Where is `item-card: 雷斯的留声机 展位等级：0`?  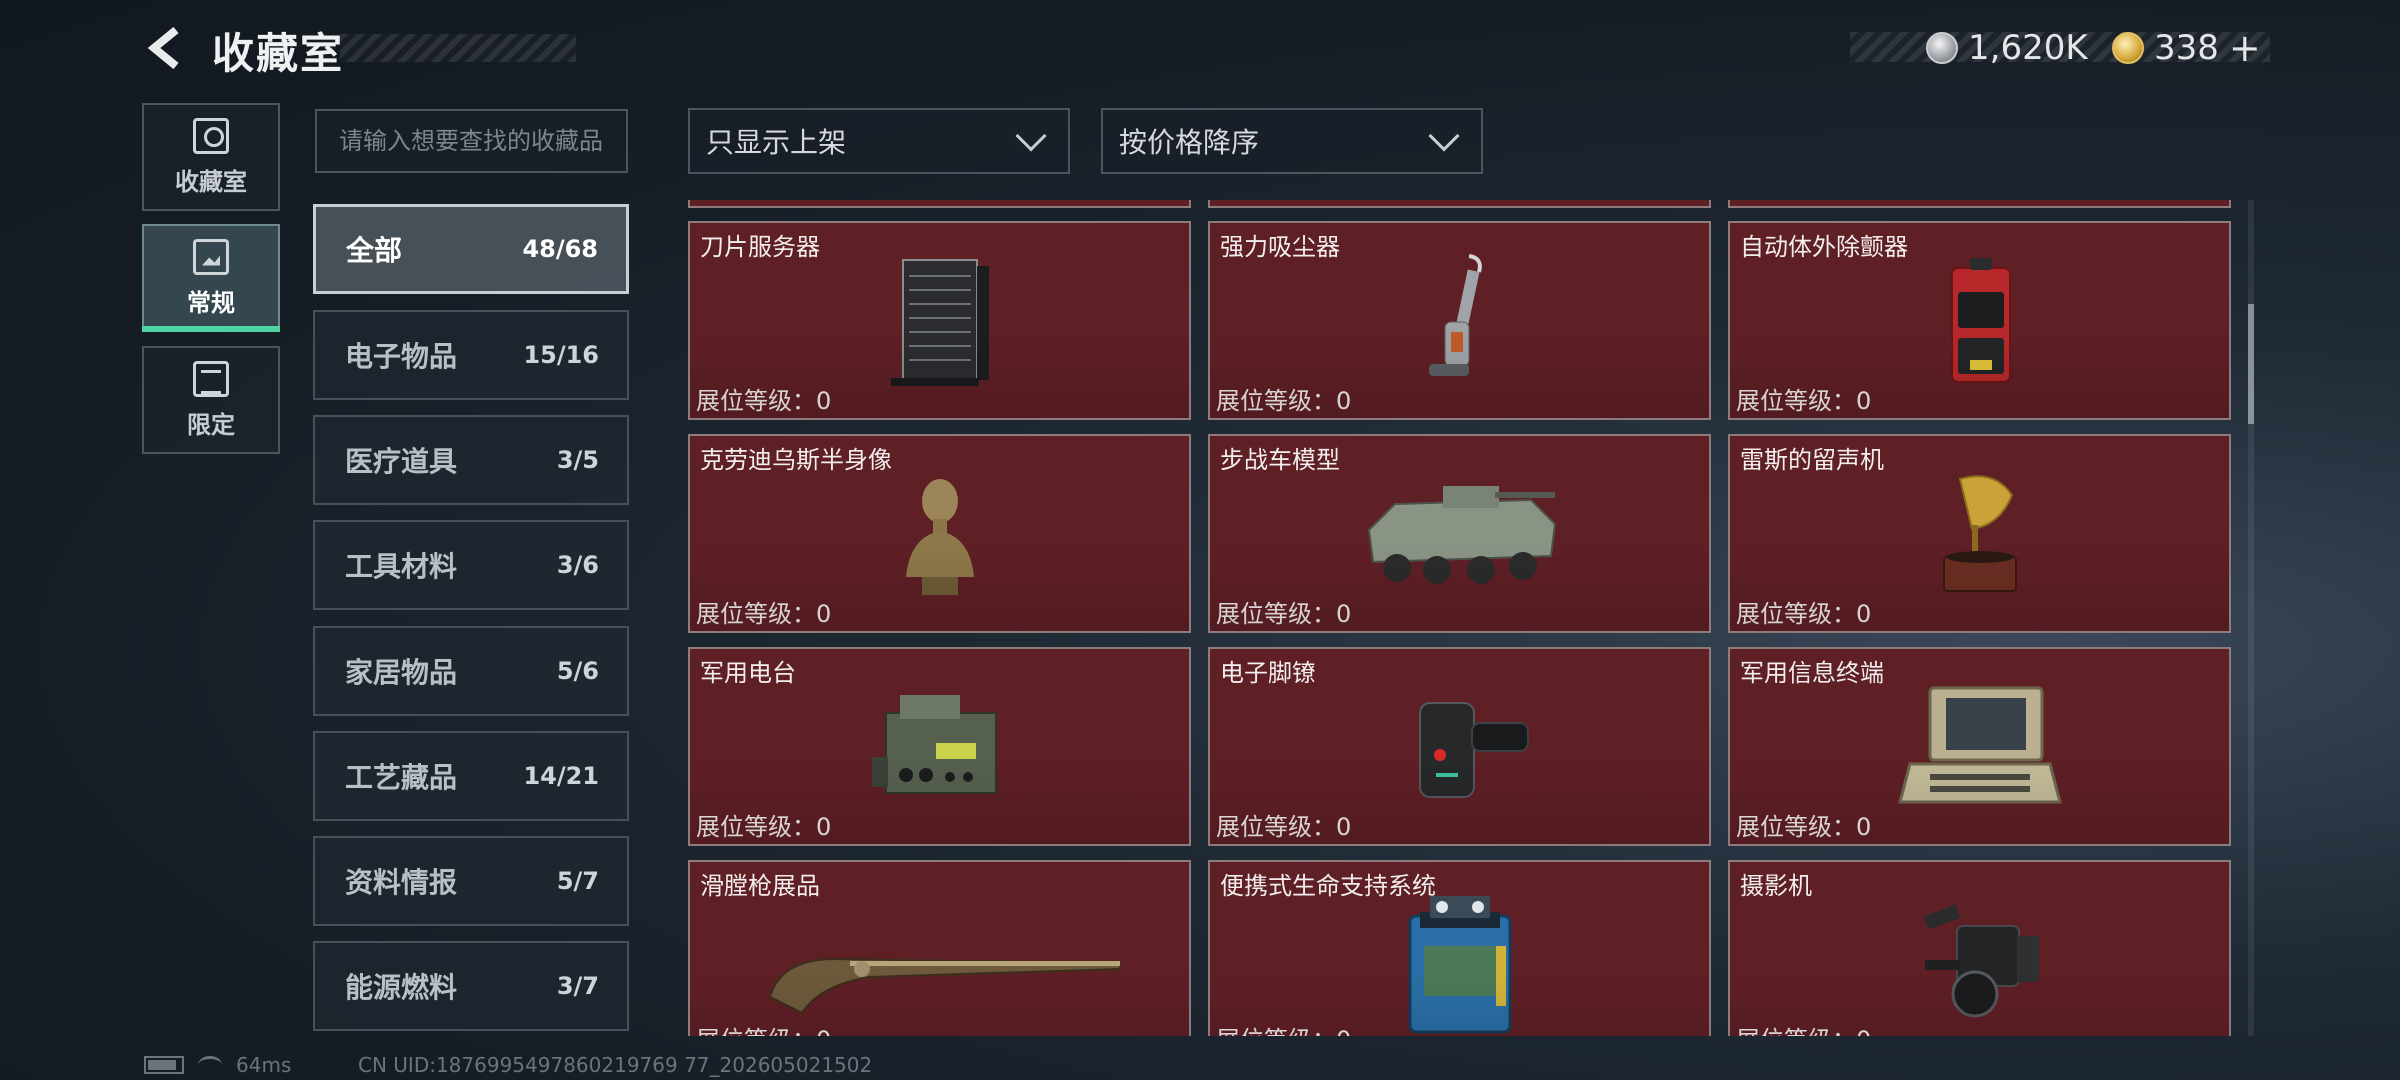
item-card: 雷斯的留声机 展位等级：0 is located at coordinates (1979, 533).